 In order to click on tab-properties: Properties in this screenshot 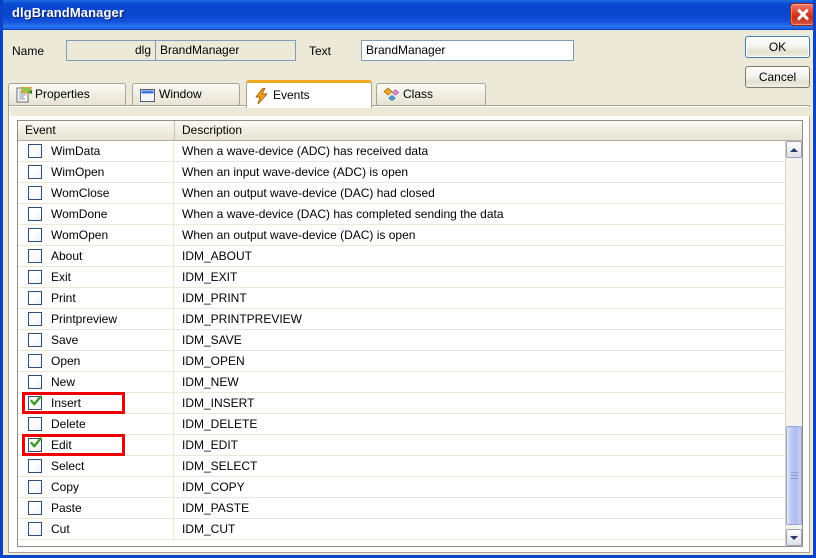, I will do `click(67, 94)`.